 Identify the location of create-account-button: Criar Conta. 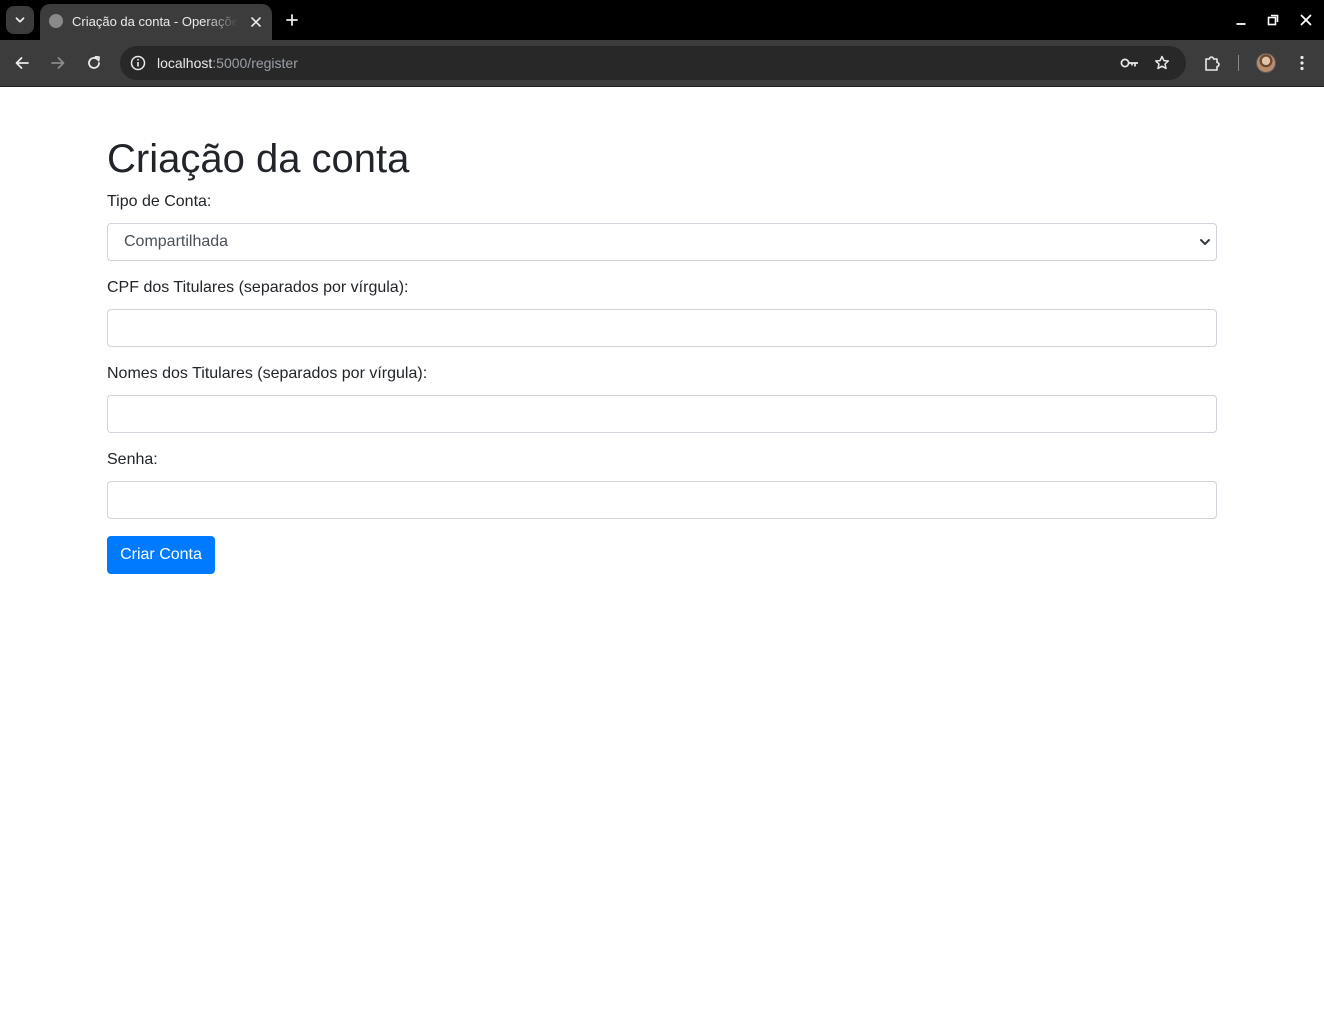
(161, 555).